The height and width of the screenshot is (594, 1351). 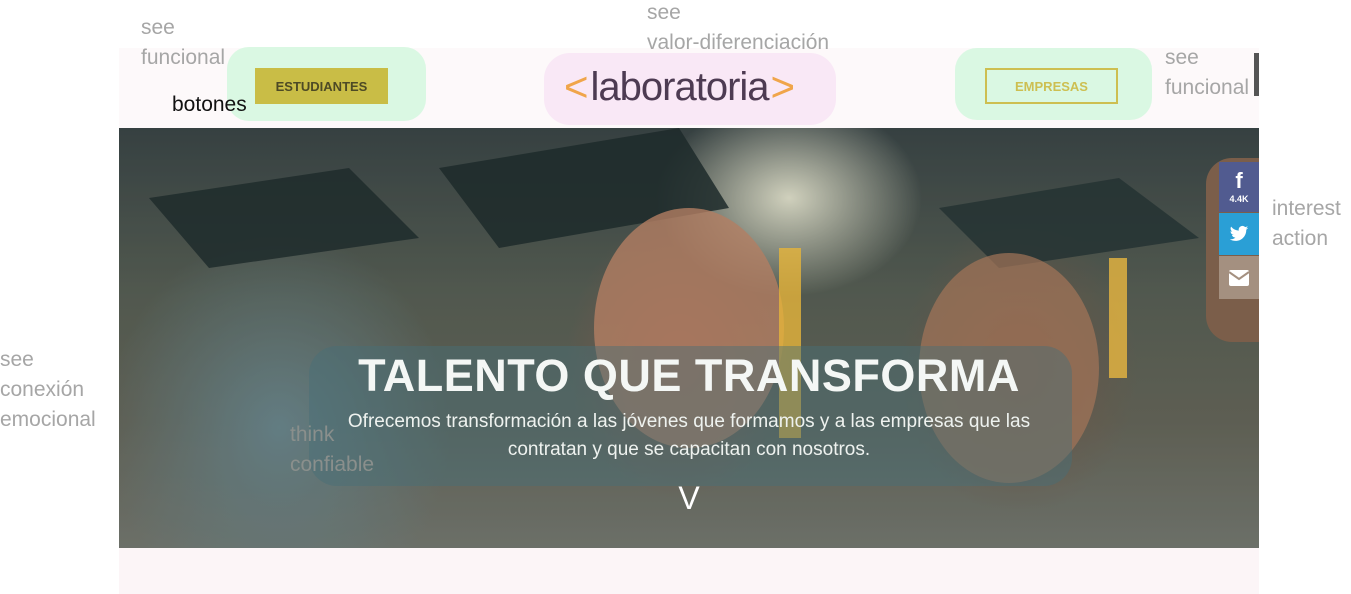 What do you see at coordinates (1306, 223) in the screenshot?
I see `annotation-interest-action: interest action` at bounding box center [1306, 223].